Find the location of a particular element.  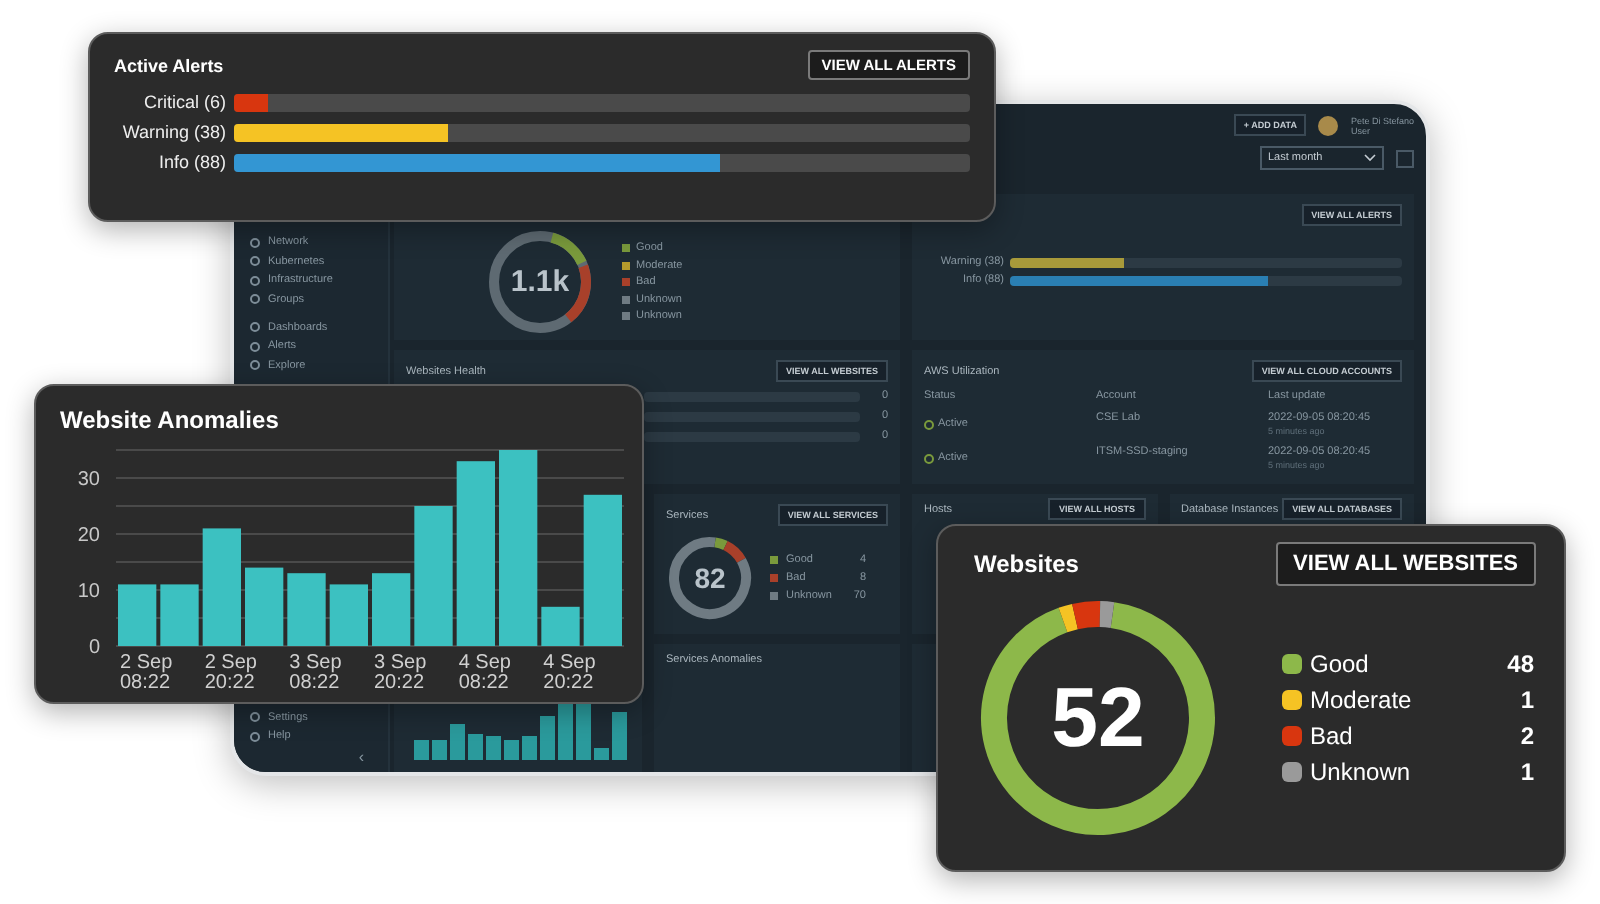

view-all-websites-button: VIEW ALL WEBSITES is located at coordinates (1405, 564).